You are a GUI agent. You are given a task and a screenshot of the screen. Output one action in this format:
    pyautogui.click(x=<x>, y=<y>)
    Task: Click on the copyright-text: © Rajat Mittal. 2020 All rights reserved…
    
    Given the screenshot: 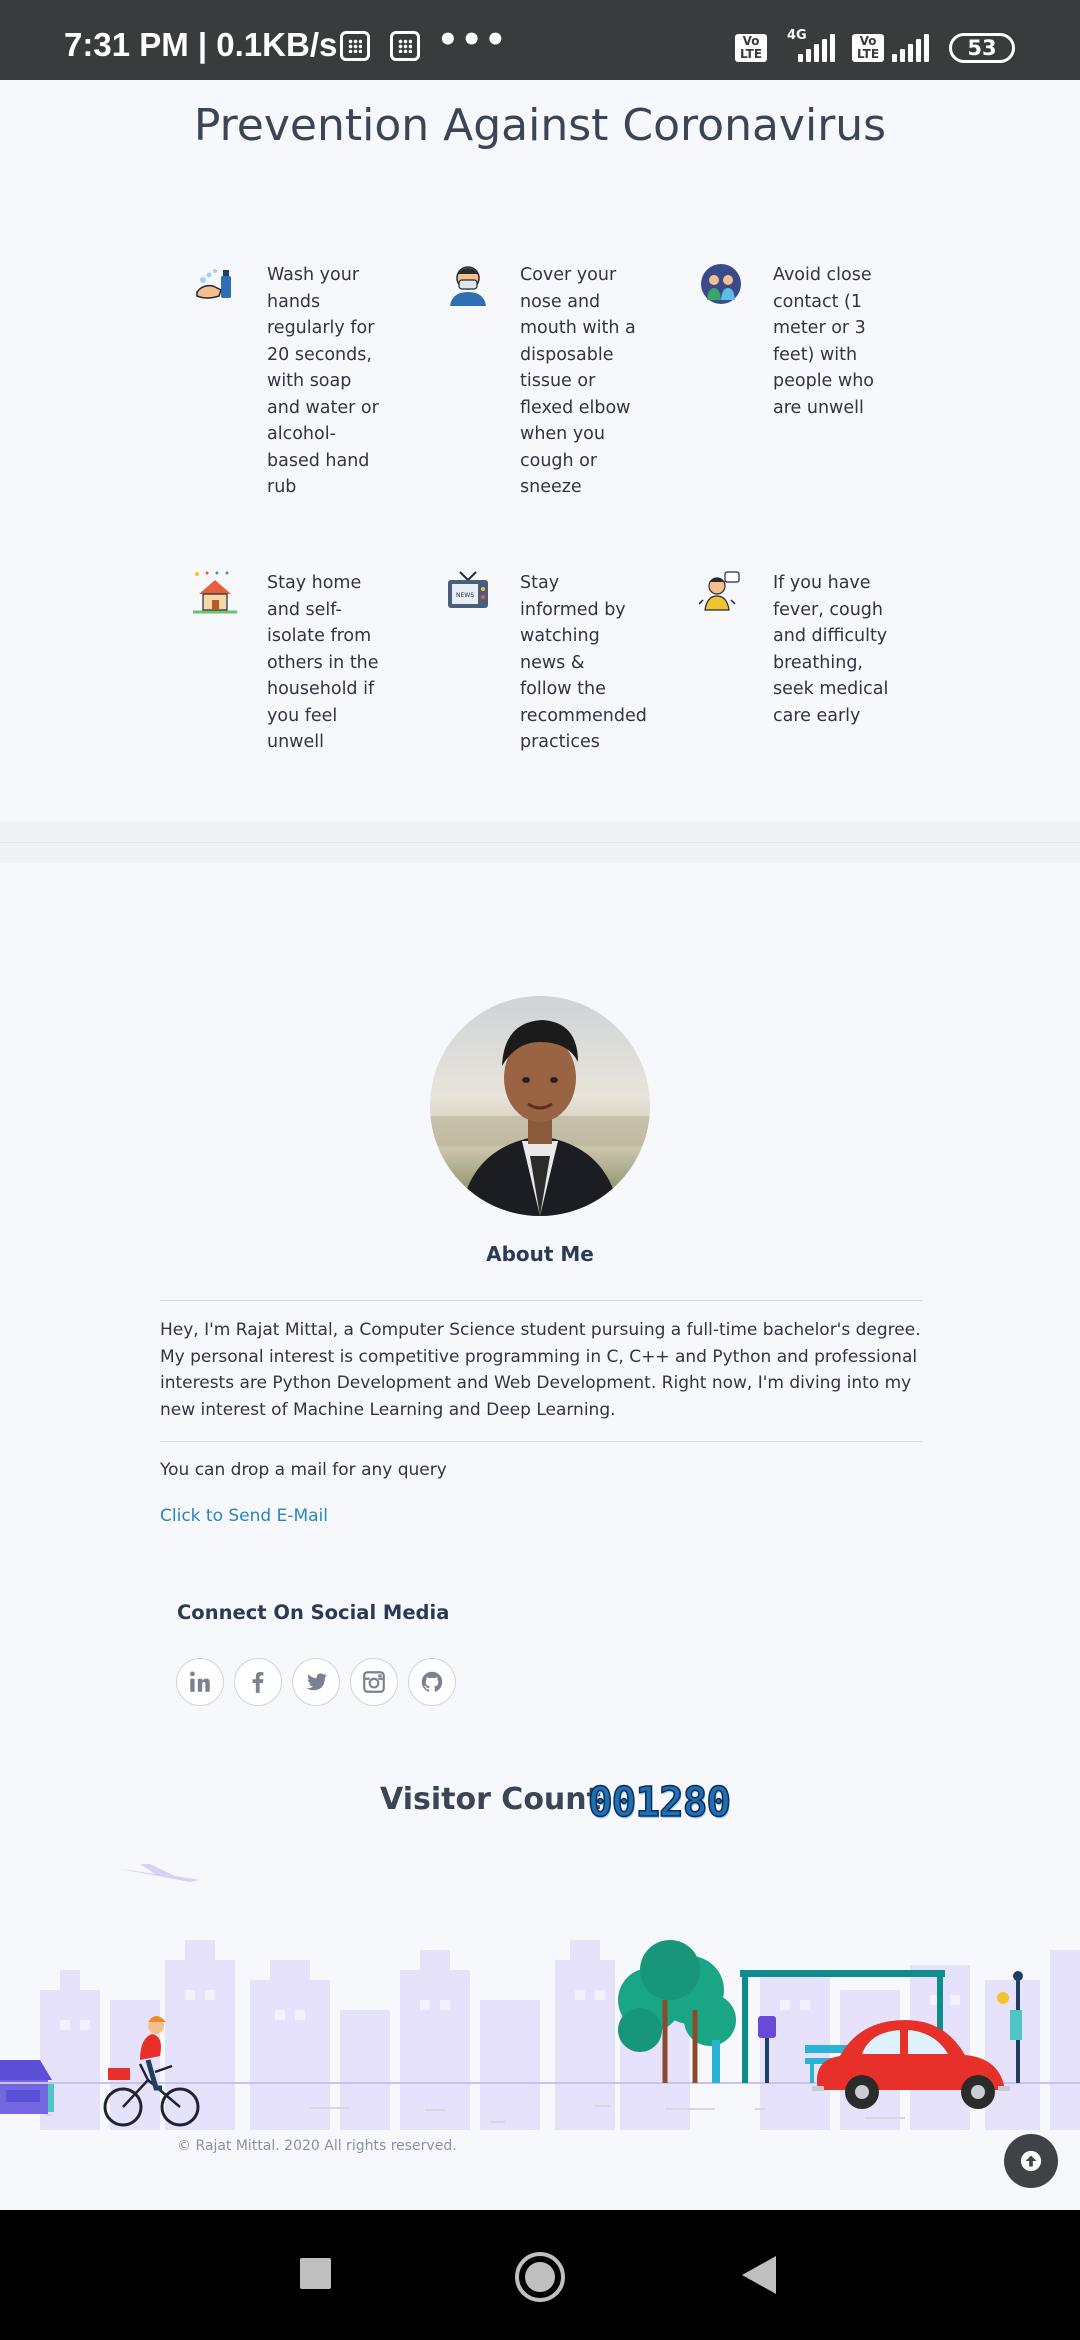 What is the action you would take?
    pyautogui.click(x=317, y=2146)
    